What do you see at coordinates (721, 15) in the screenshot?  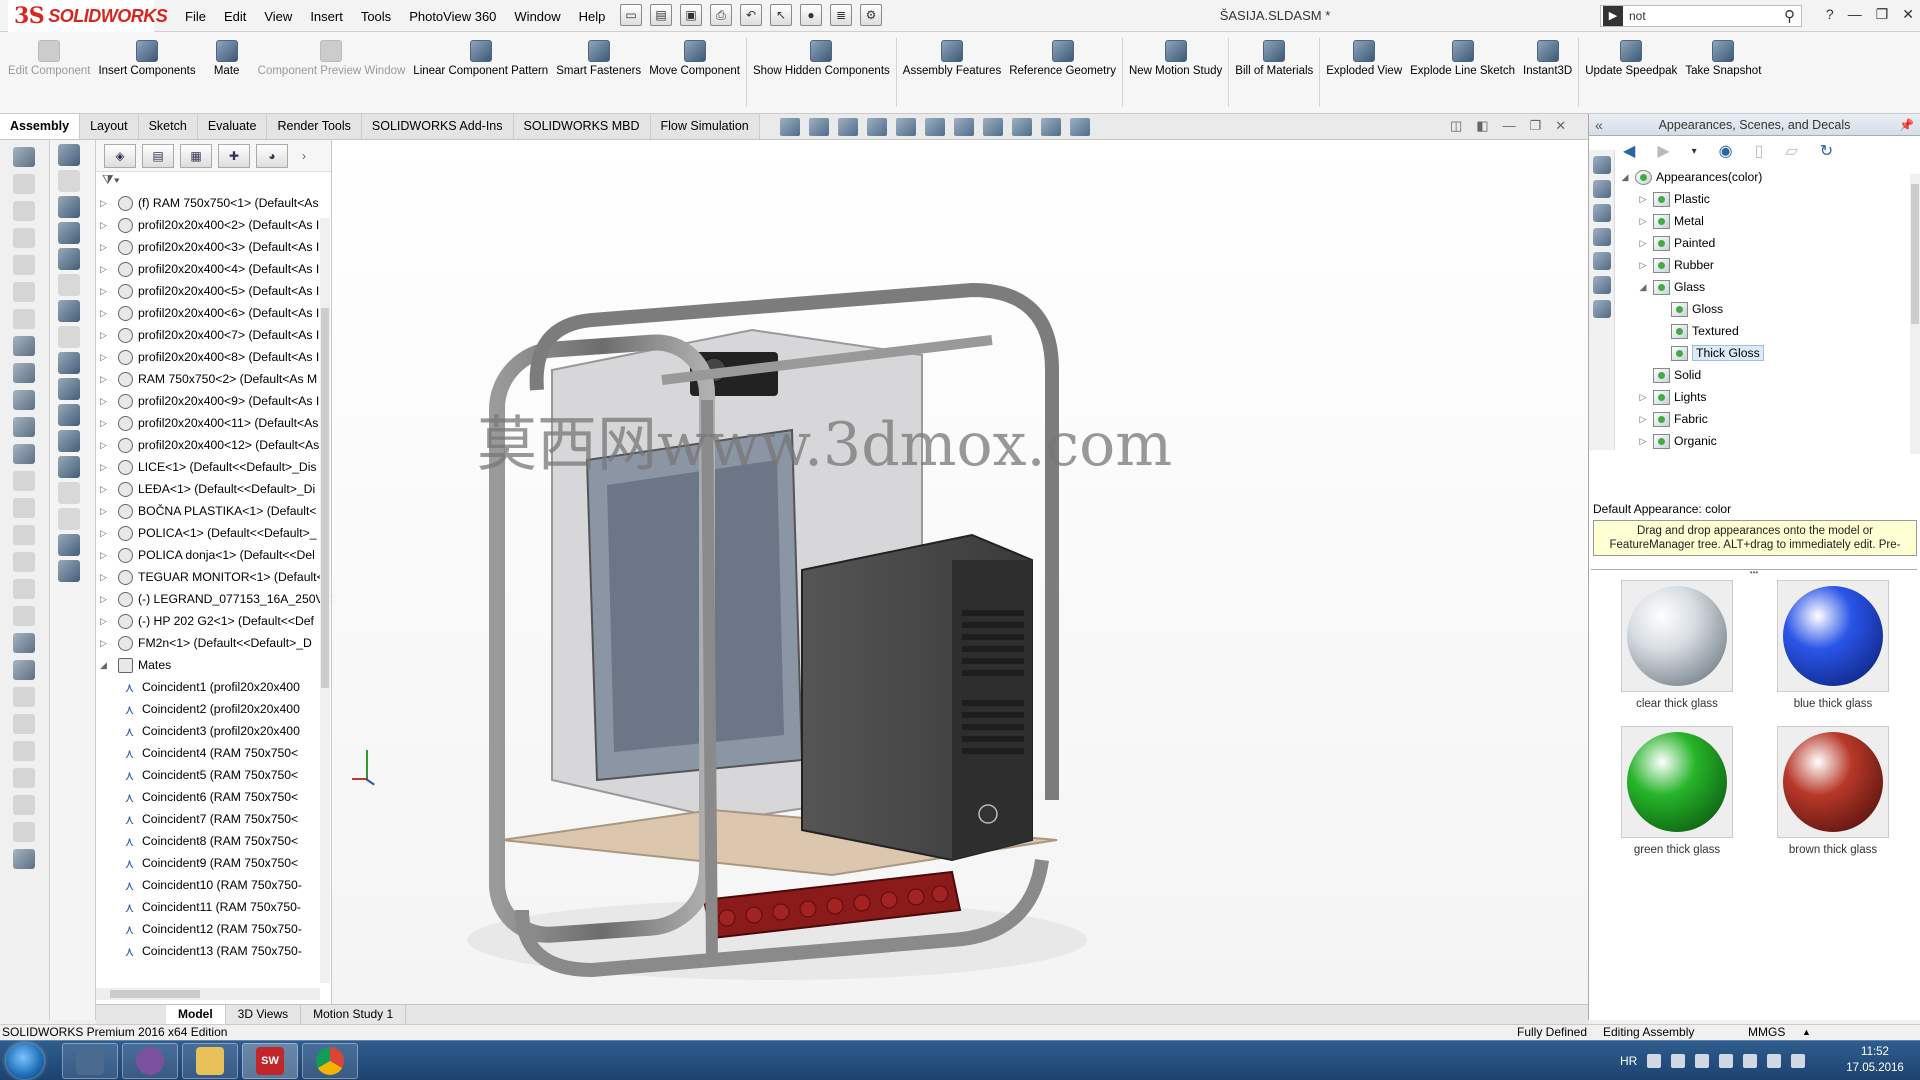 I see `print-icon: ⎙` at bounding box center [721, 15].